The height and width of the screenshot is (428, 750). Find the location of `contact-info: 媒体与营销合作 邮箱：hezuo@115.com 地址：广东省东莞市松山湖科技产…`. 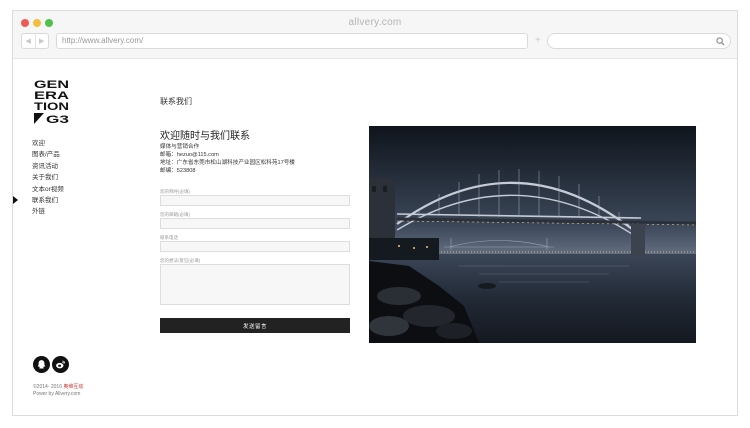

contact-info: 媒体与营销合作 邮箱：hezuo@115.com 地址：广东省东莞市松山湖科技产… is located at coordinates (227, 159).